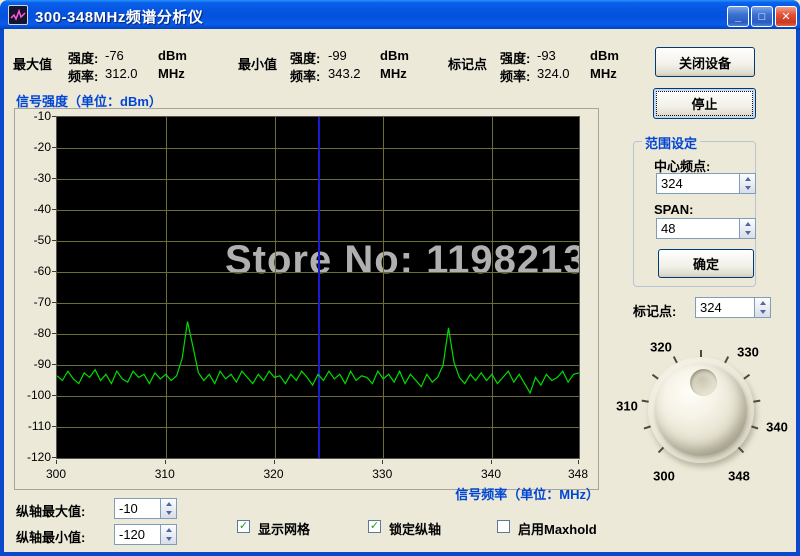 The height and width of the screenshot is (556, 800). I want to click on y-min-label: 纵轴最小值:, so click(51, 537).